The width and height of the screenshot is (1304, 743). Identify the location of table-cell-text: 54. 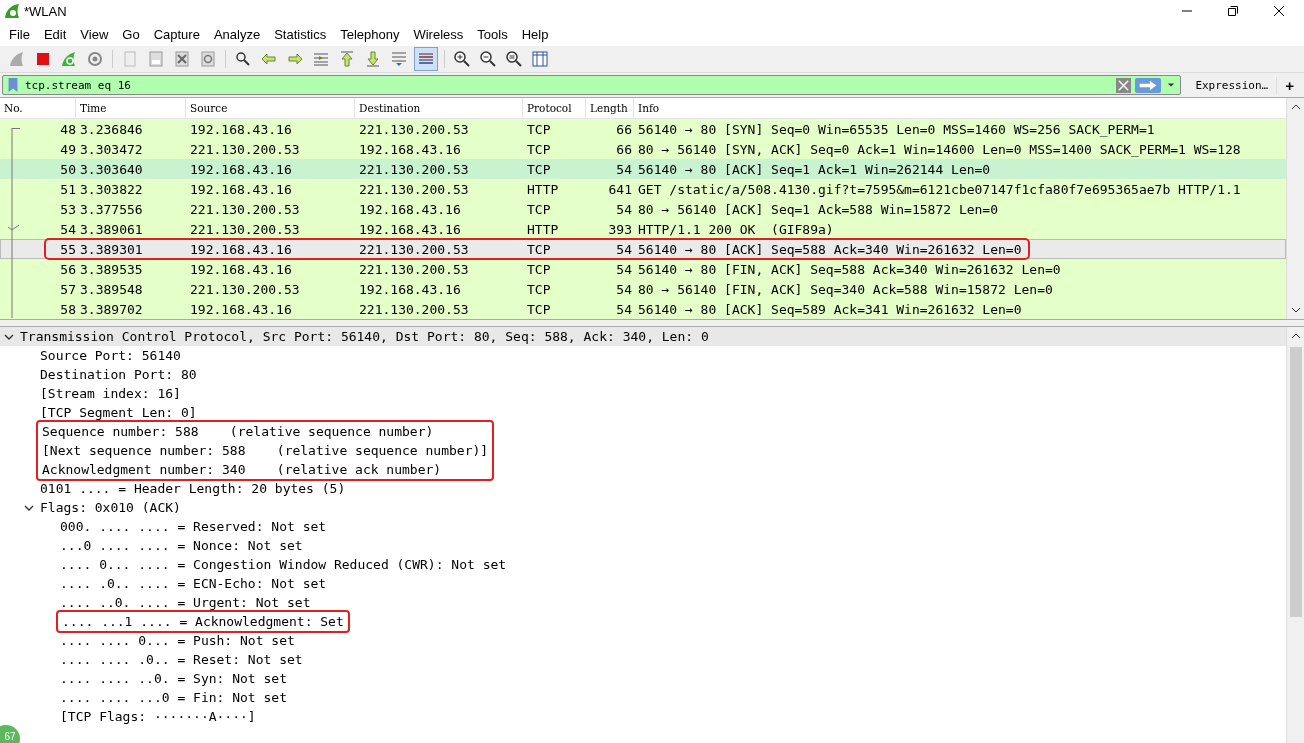
(624, 289).